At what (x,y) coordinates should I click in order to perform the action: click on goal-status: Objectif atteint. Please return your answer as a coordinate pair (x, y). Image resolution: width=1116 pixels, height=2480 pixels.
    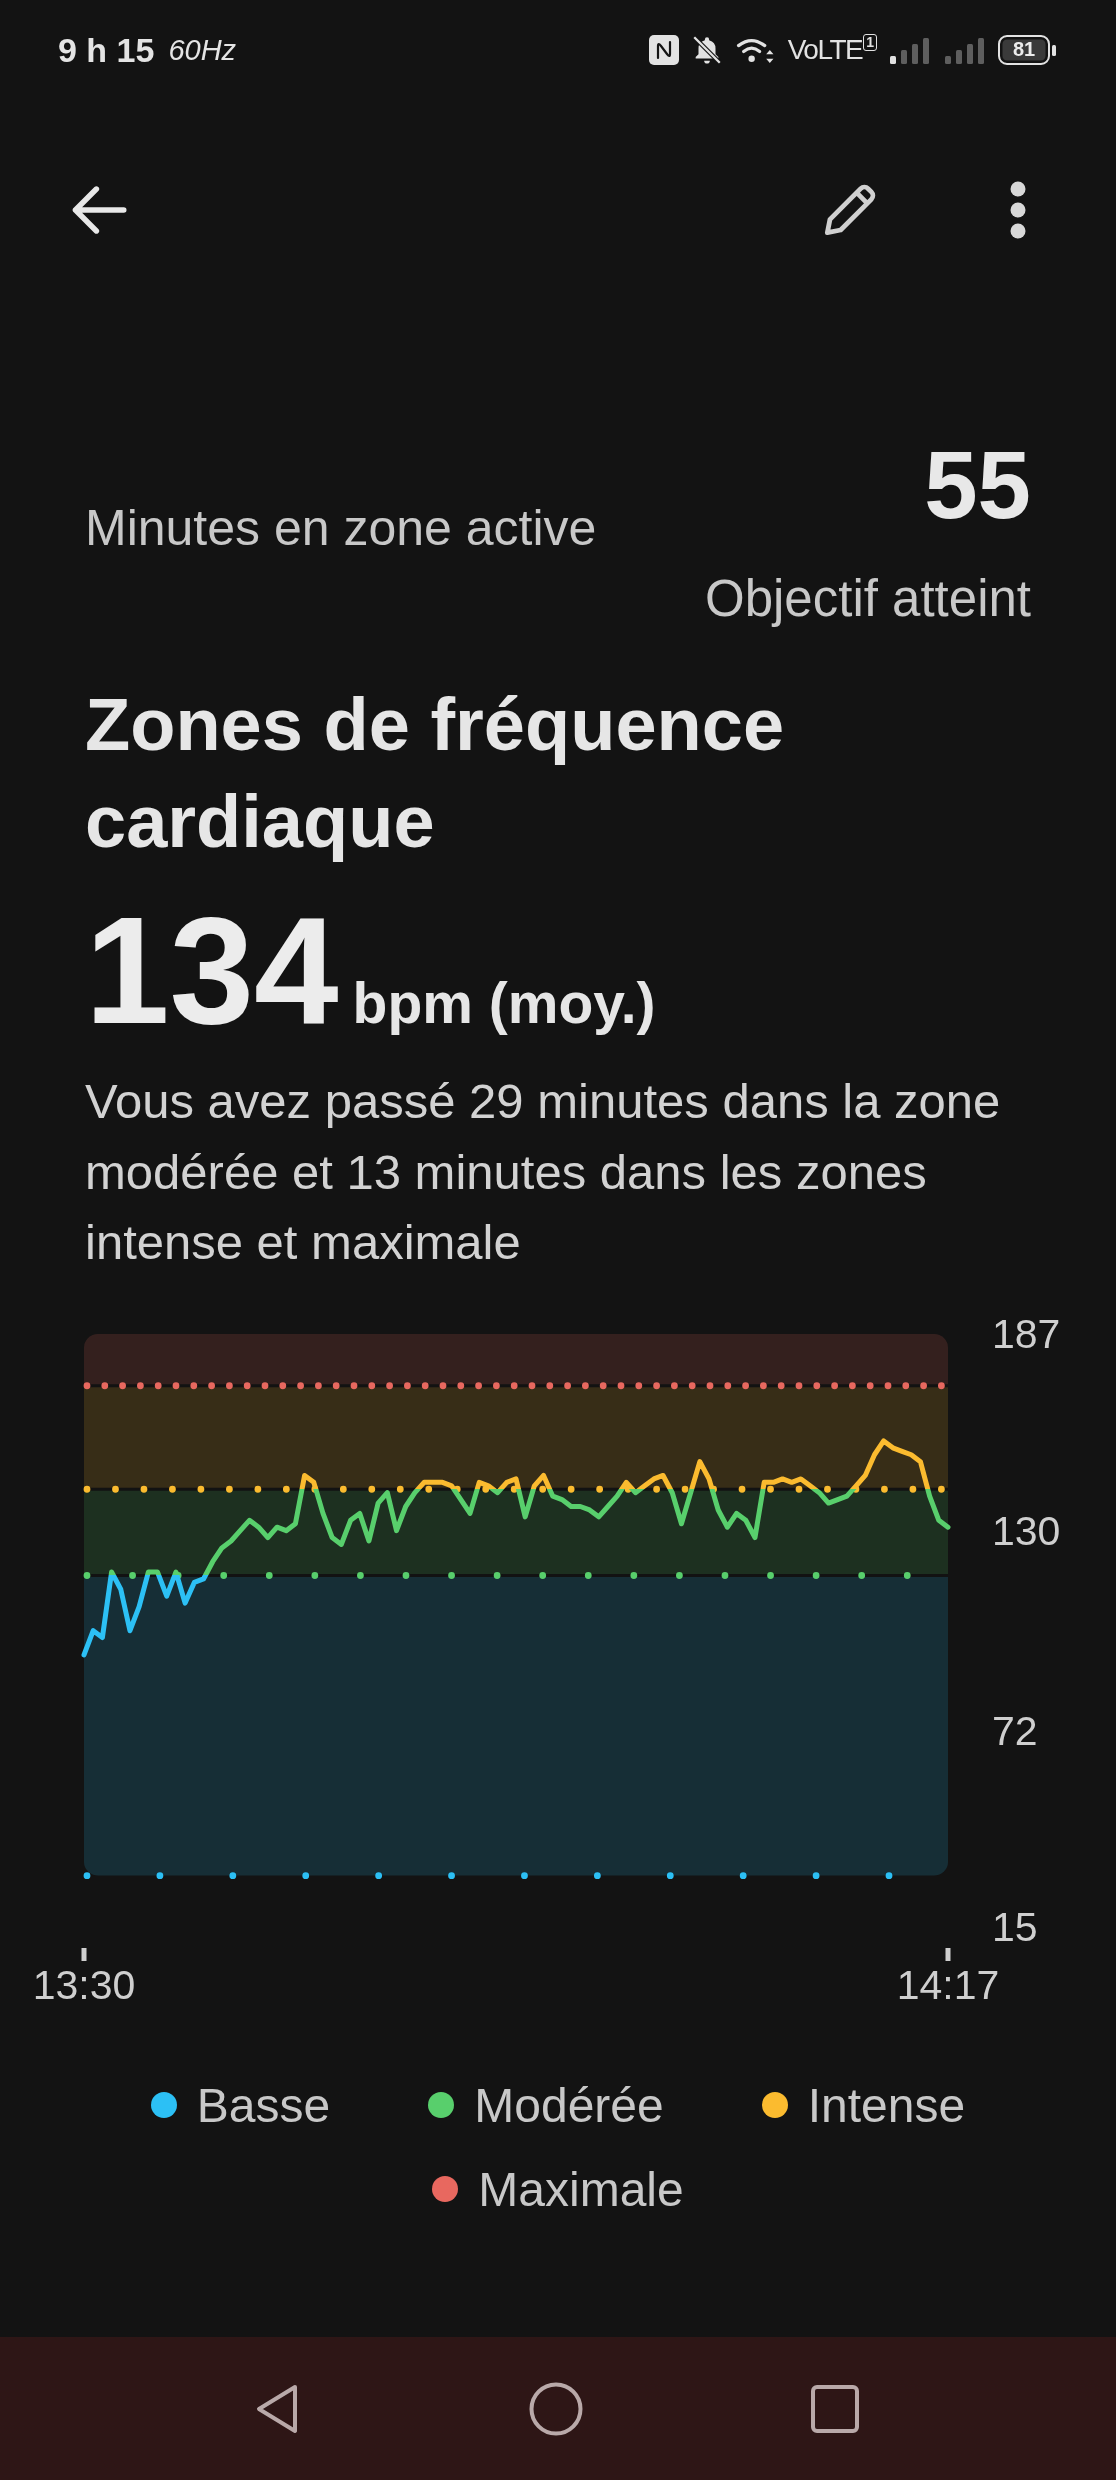
    Looking at the image, I should click on (867, 598).